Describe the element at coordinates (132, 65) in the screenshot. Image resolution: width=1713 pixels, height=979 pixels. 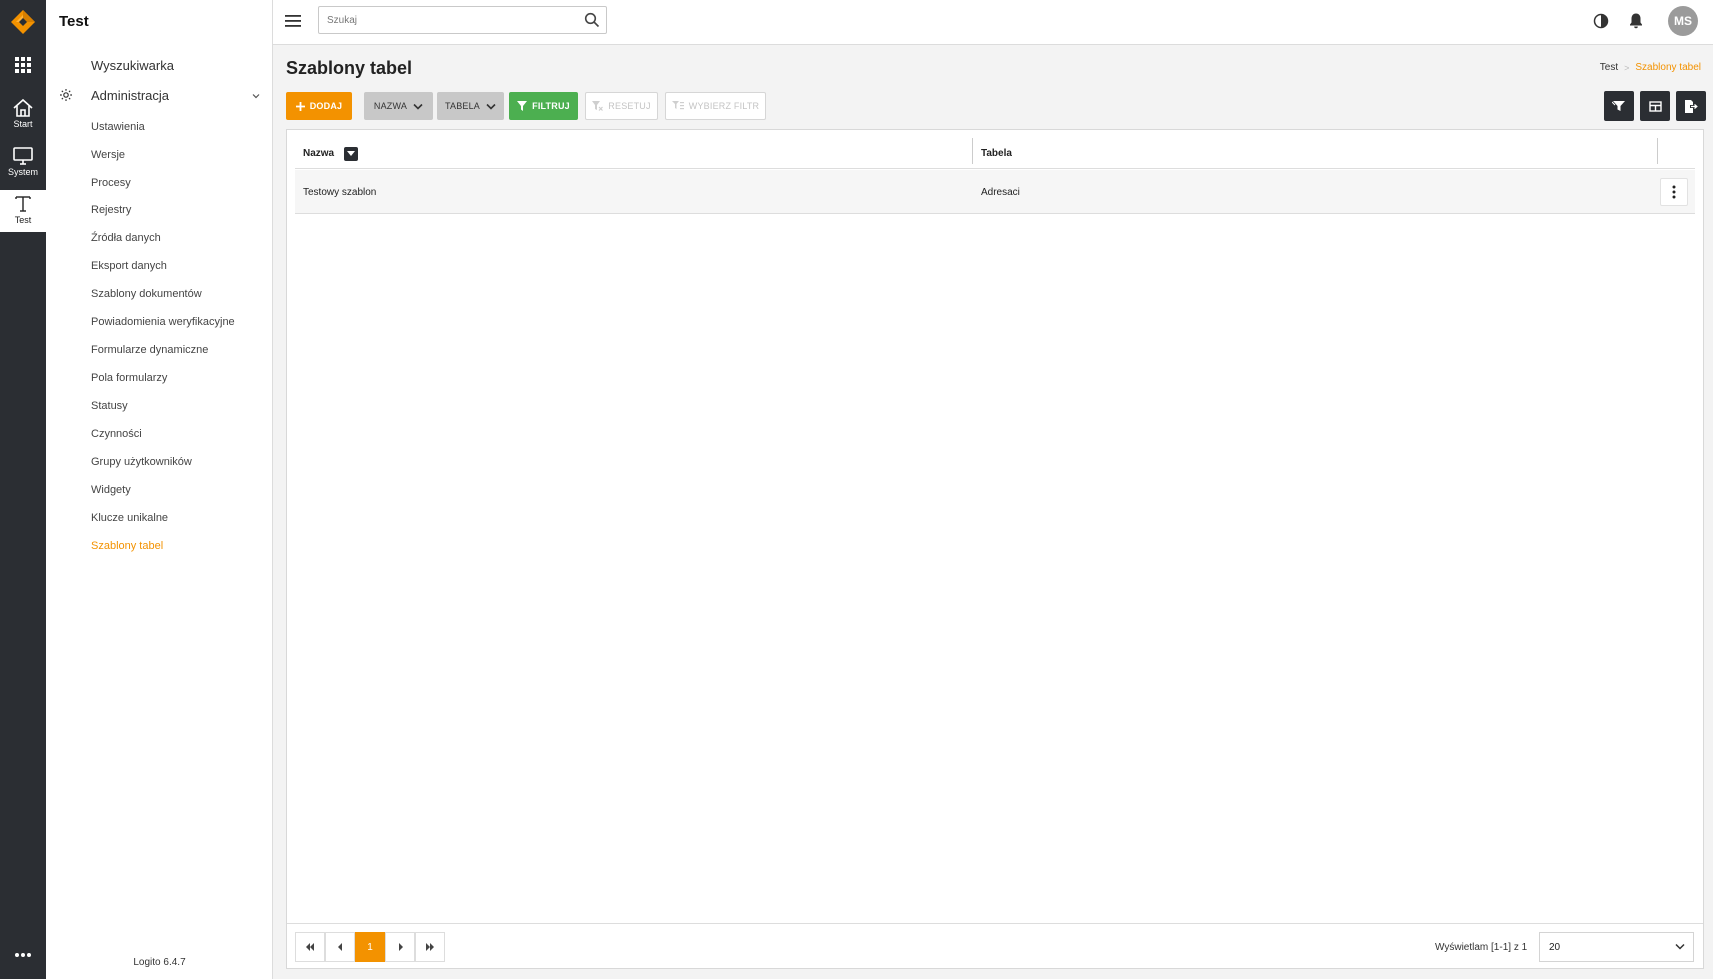
I see `sidebar-item-search: Wyszukiwarka` at that location.